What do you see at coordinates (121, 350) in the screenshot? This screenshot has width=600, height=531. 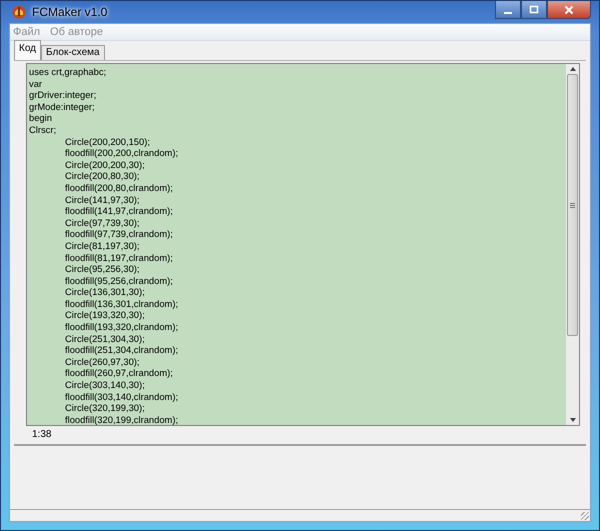 I see `code-line: floodfill(251,304,clrandom);` at bounding box center [121, 350].